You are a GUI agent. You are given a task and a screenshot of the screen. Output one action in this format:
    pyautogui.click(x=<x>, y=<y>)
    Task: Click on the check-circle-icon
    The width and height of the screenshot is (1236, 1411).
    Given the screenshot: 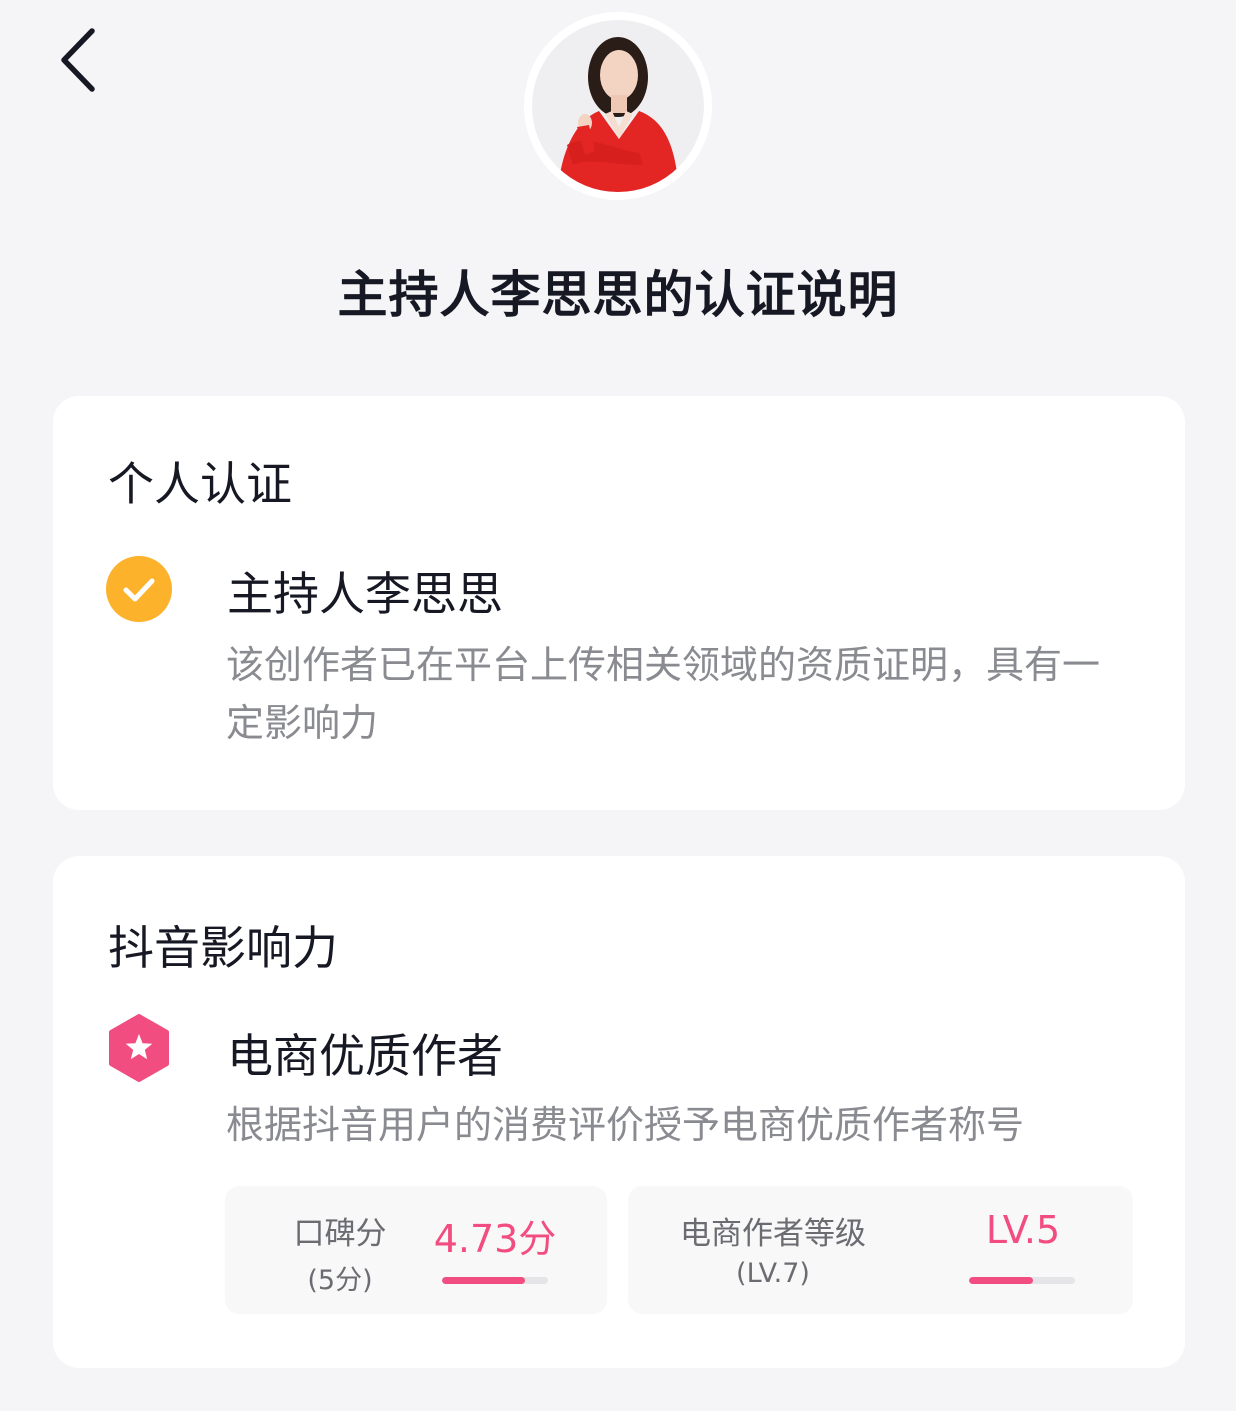 What is the action you would take?
    pyautogui.click(x=139, y=589)
    